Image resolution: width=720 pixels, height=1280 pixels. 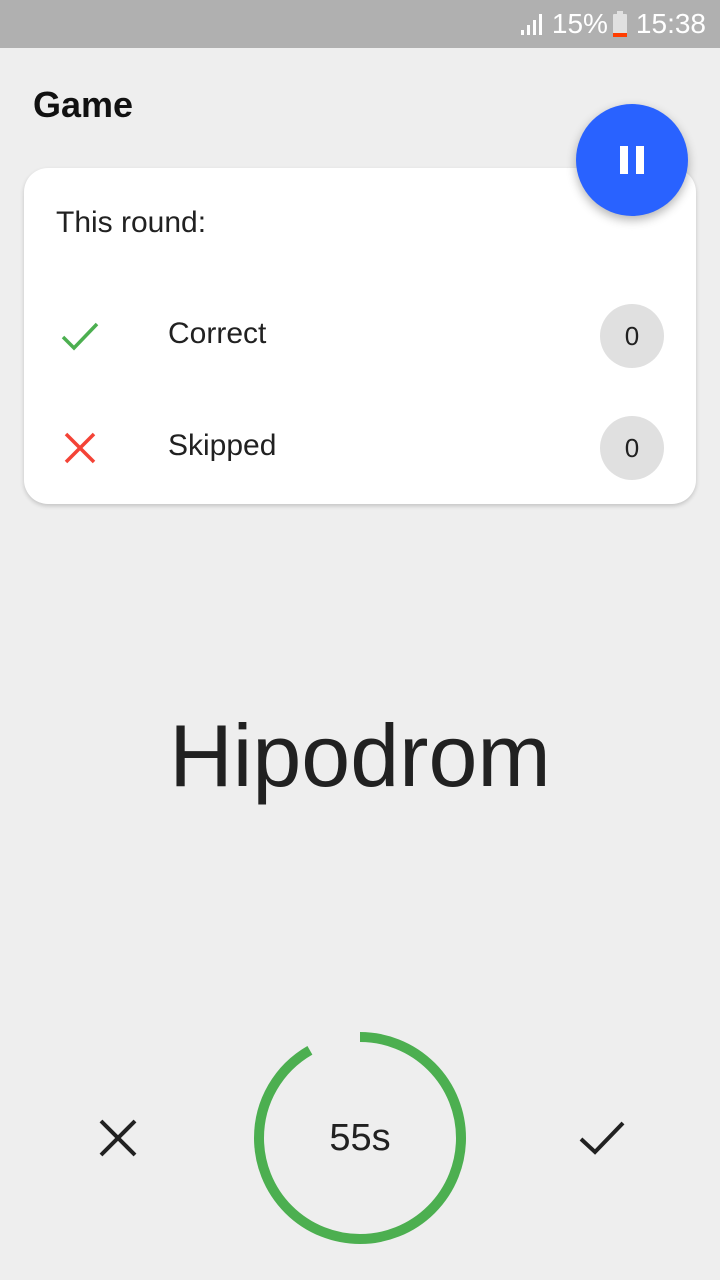 I want to click on correct-row: Correct 0, so click(x=360, y=336).